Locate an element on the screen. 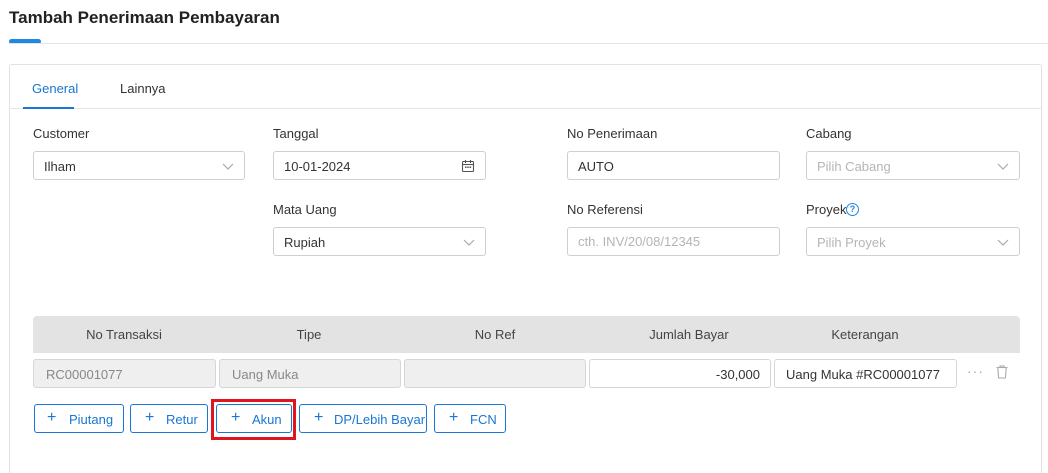 This screenshot has width=1048, height=473. proyek-select: Pilih Proyek is located at coordinates (913, 241).